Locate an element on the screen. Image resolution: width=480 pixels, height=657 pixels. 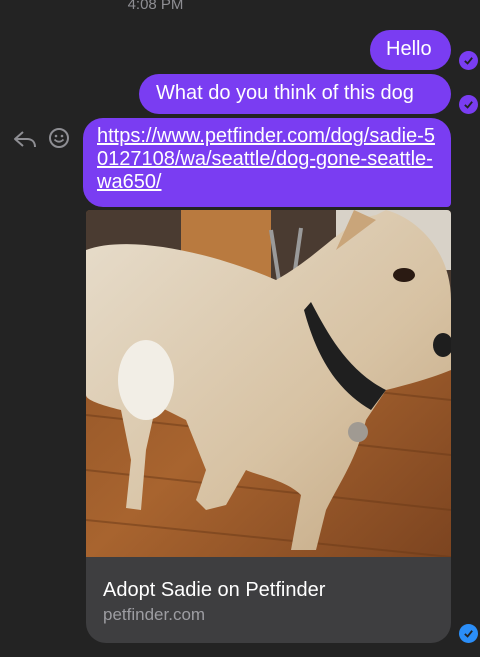
link-preview-title: Adopt Sadie on Petfinder is located at coordinates (214, 590).